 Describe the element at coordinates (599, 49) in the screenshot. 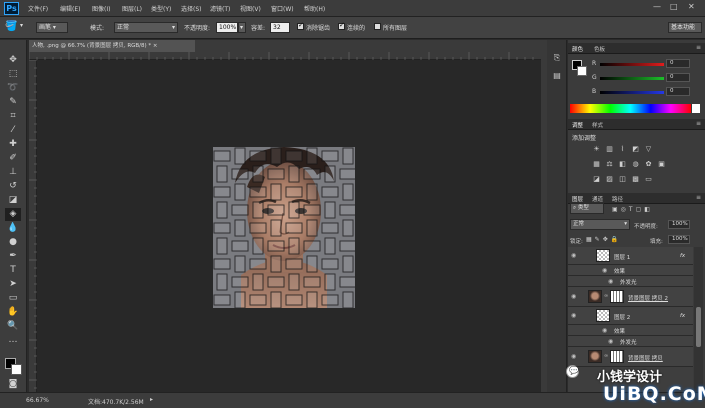

I see `tab-swatches: 色板` at that location.